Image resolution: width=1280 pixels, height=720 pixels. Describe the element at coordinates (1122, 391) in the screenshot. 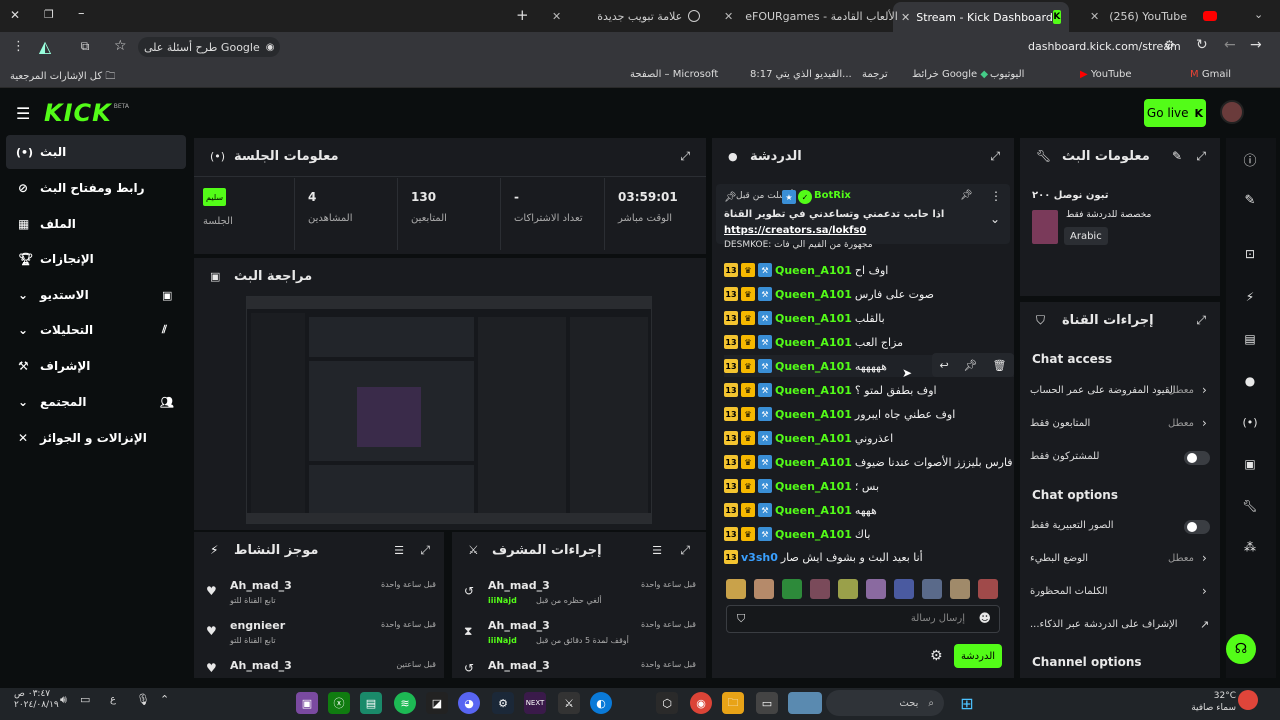

I see `setting-row-account-age: القيود المفروضة على عمر الحساب معطل ›` at that location.